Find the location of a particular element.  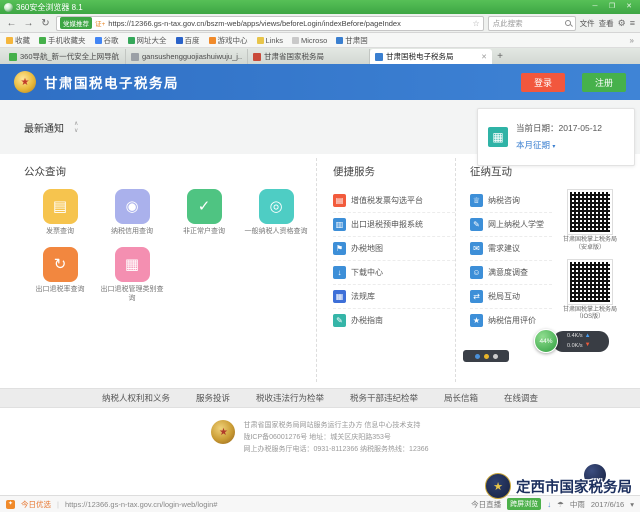

tax-credit-query-item: ◉ 纳税信用查询 is located at coordinates (132, 213).